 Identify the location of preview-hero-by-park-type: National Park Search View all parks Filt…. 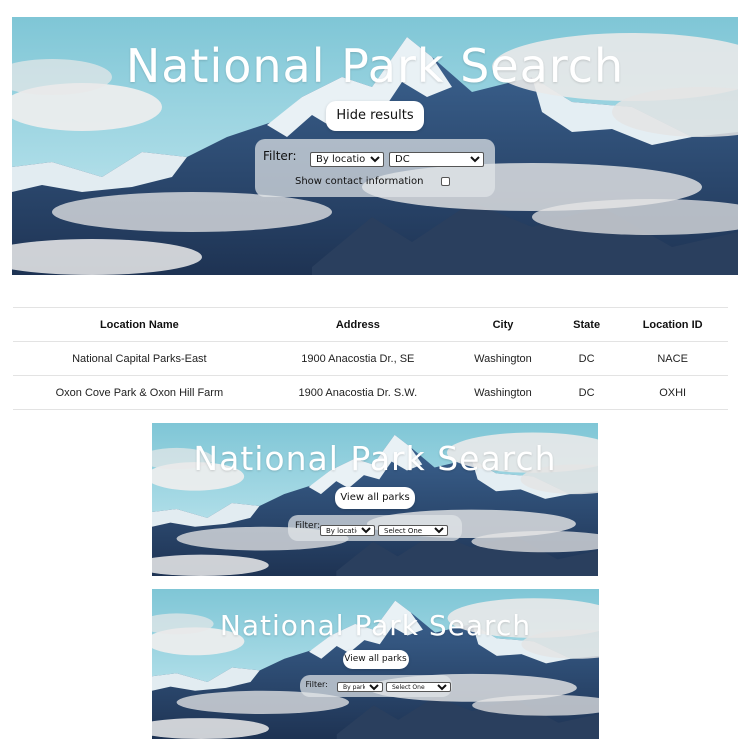
(375, 664).